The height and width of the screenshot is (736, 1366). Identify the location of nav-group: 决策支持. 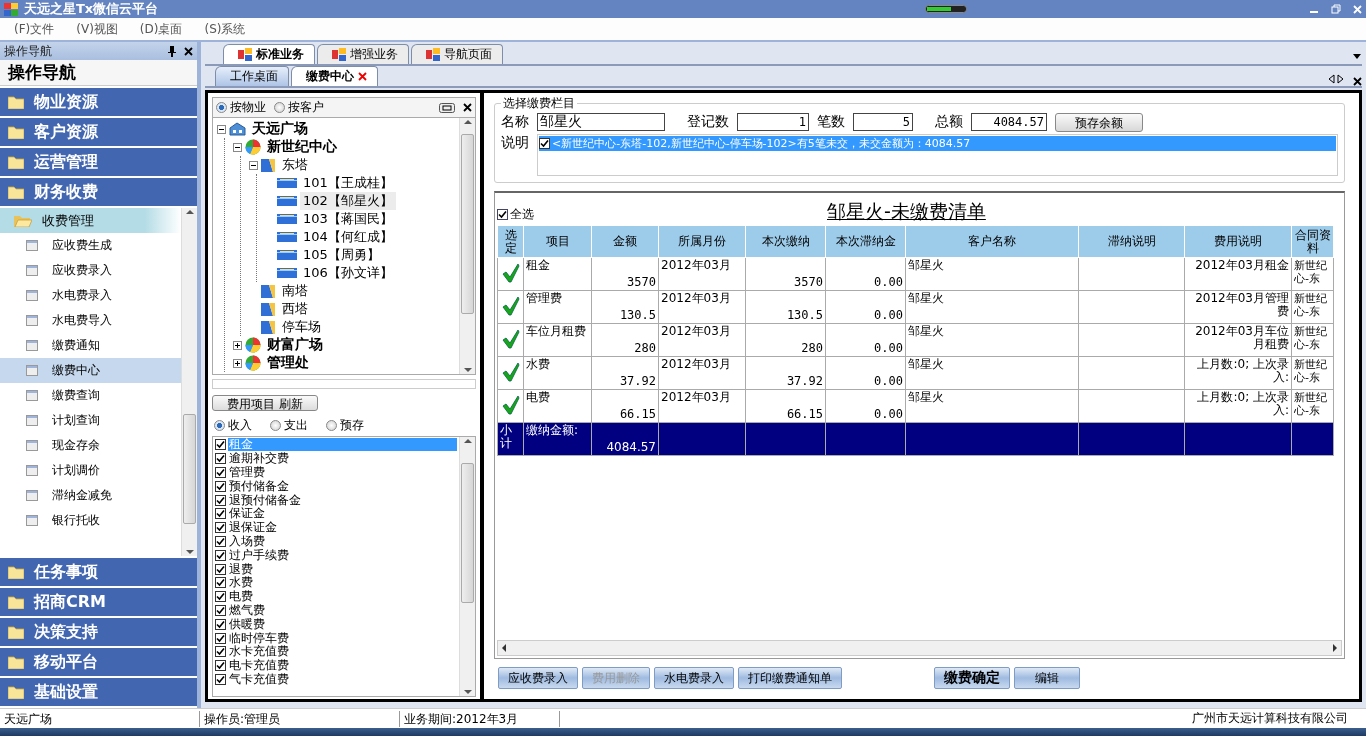
(98, 632).